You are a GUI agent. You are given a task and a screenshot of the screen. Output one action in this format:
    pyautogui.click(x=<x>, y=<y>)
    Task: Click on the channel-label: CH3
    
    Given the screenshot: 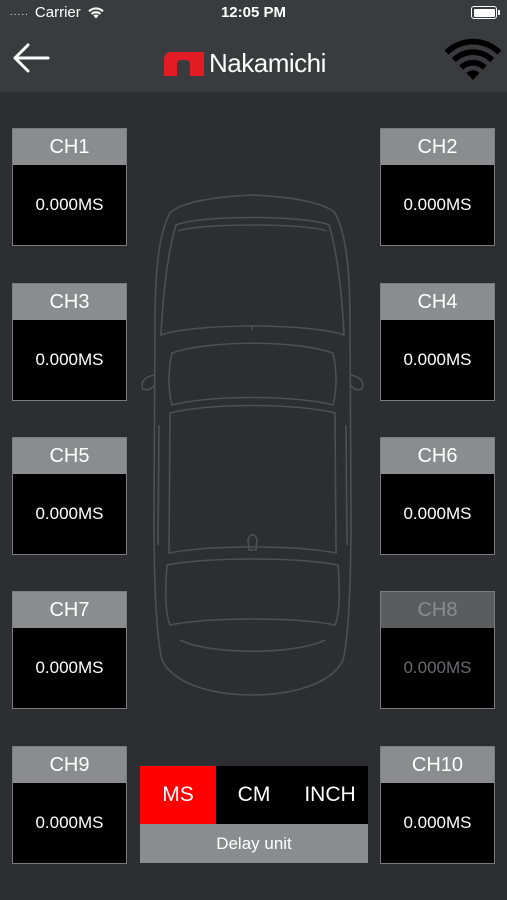 What is the action you would take?
    pyautogui.click(x=69, y=302)
    